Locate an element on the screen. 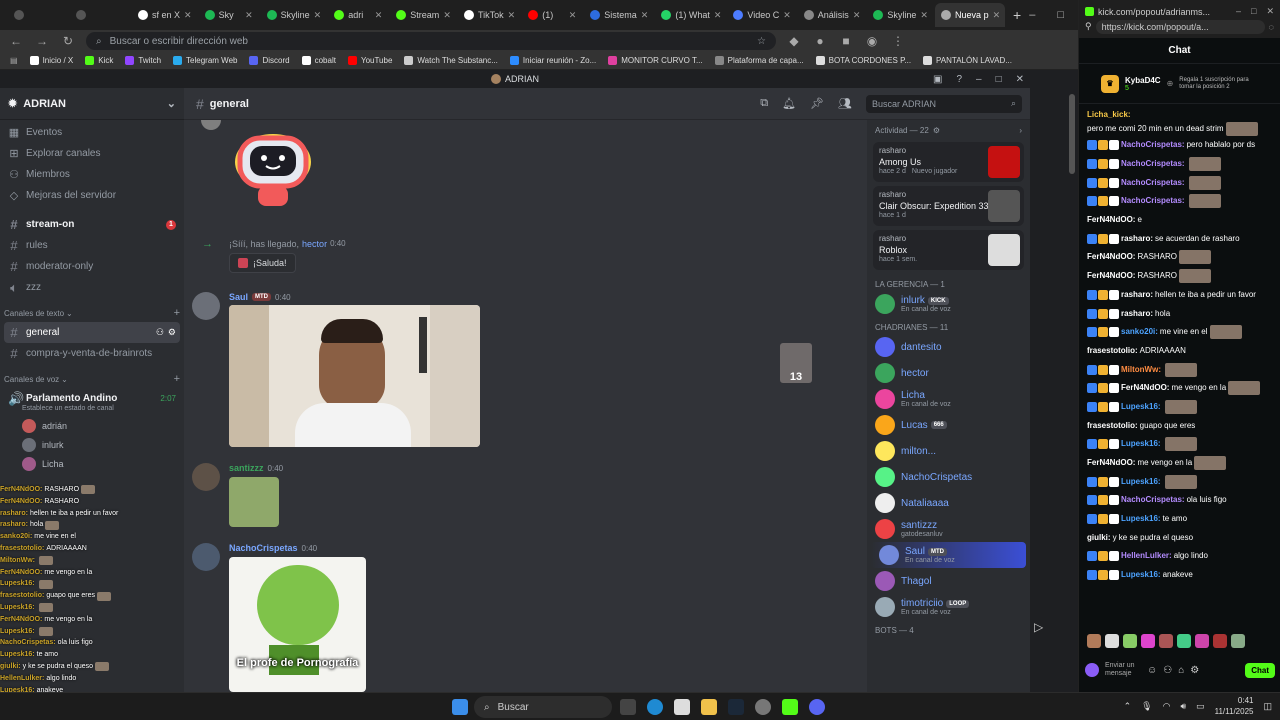  chat-username: MiltonWw: is located at coordinates (1141, 370).